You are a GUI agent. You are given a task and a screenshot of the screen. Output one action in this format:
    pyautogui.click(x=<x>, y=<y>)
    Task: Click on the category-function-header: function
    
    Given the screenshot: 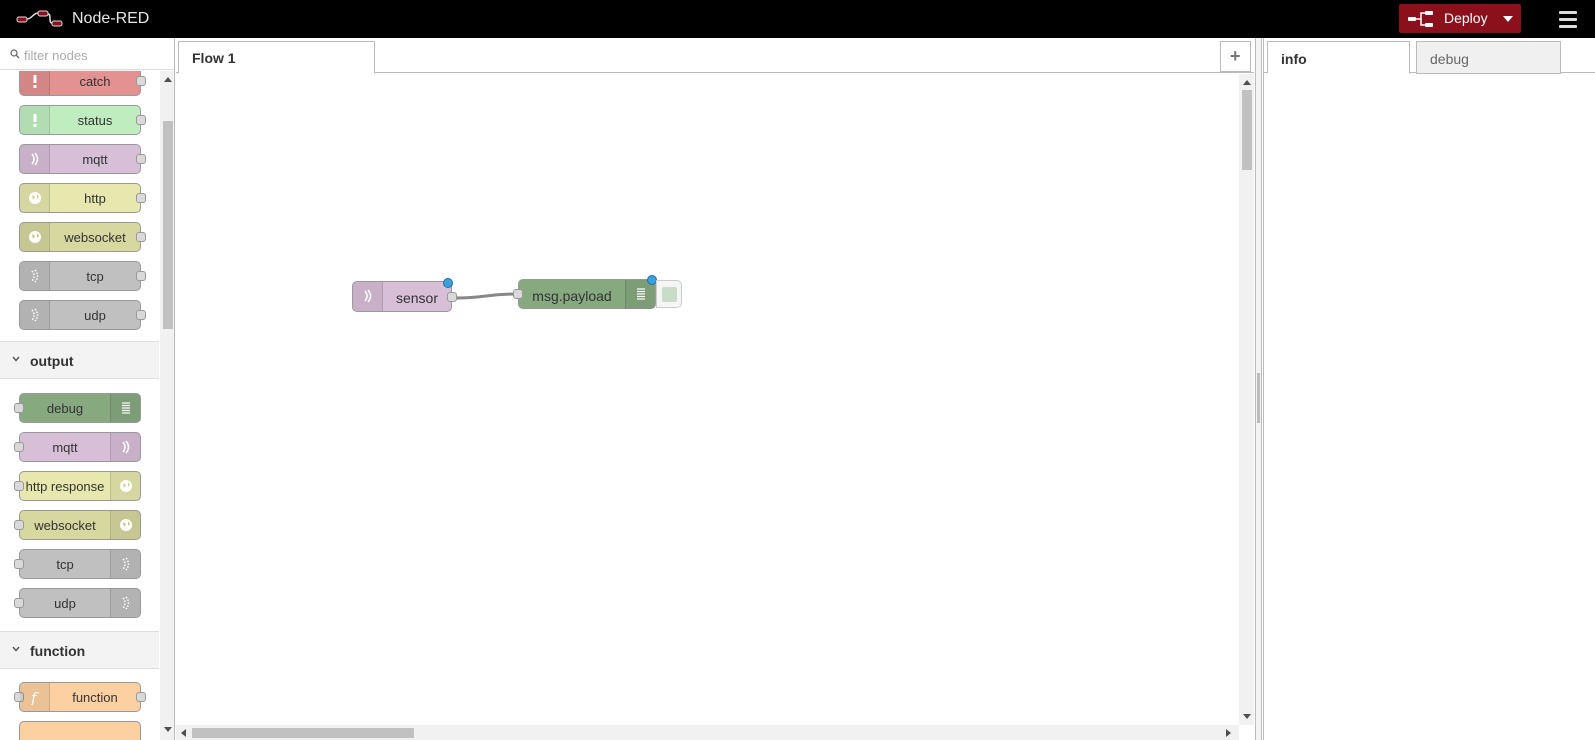 What is the action you would take?
    pyautogui.click(x=79, y=650)
    